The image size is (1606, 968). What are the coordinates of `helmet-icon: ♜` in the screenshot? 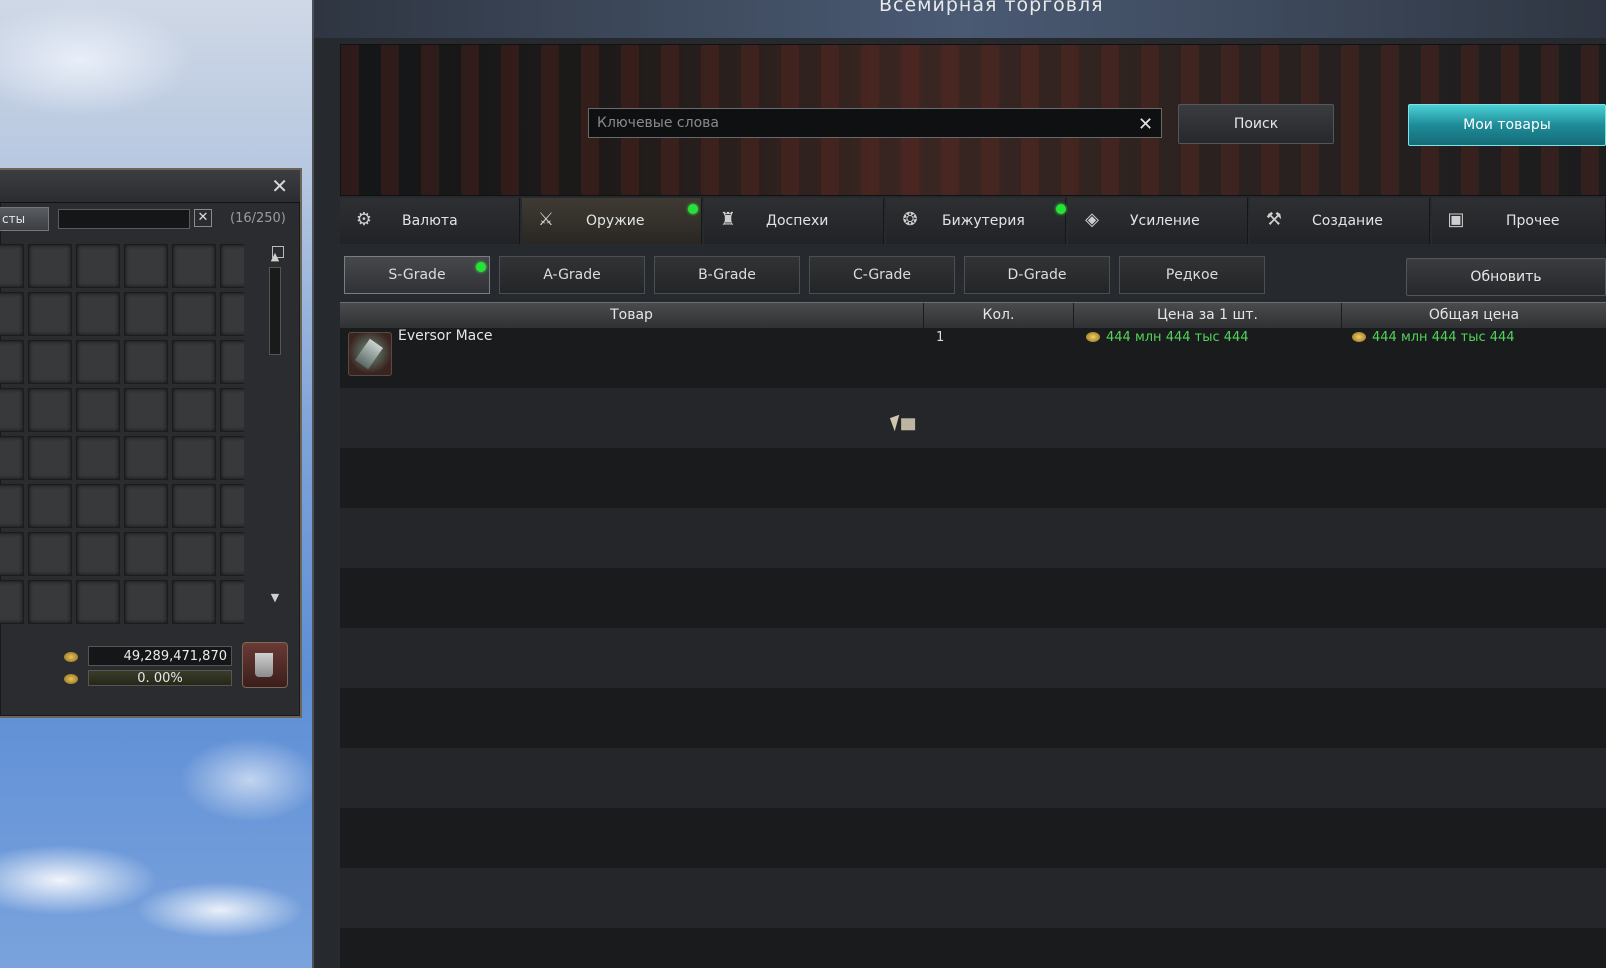 It's located at (728, 219).